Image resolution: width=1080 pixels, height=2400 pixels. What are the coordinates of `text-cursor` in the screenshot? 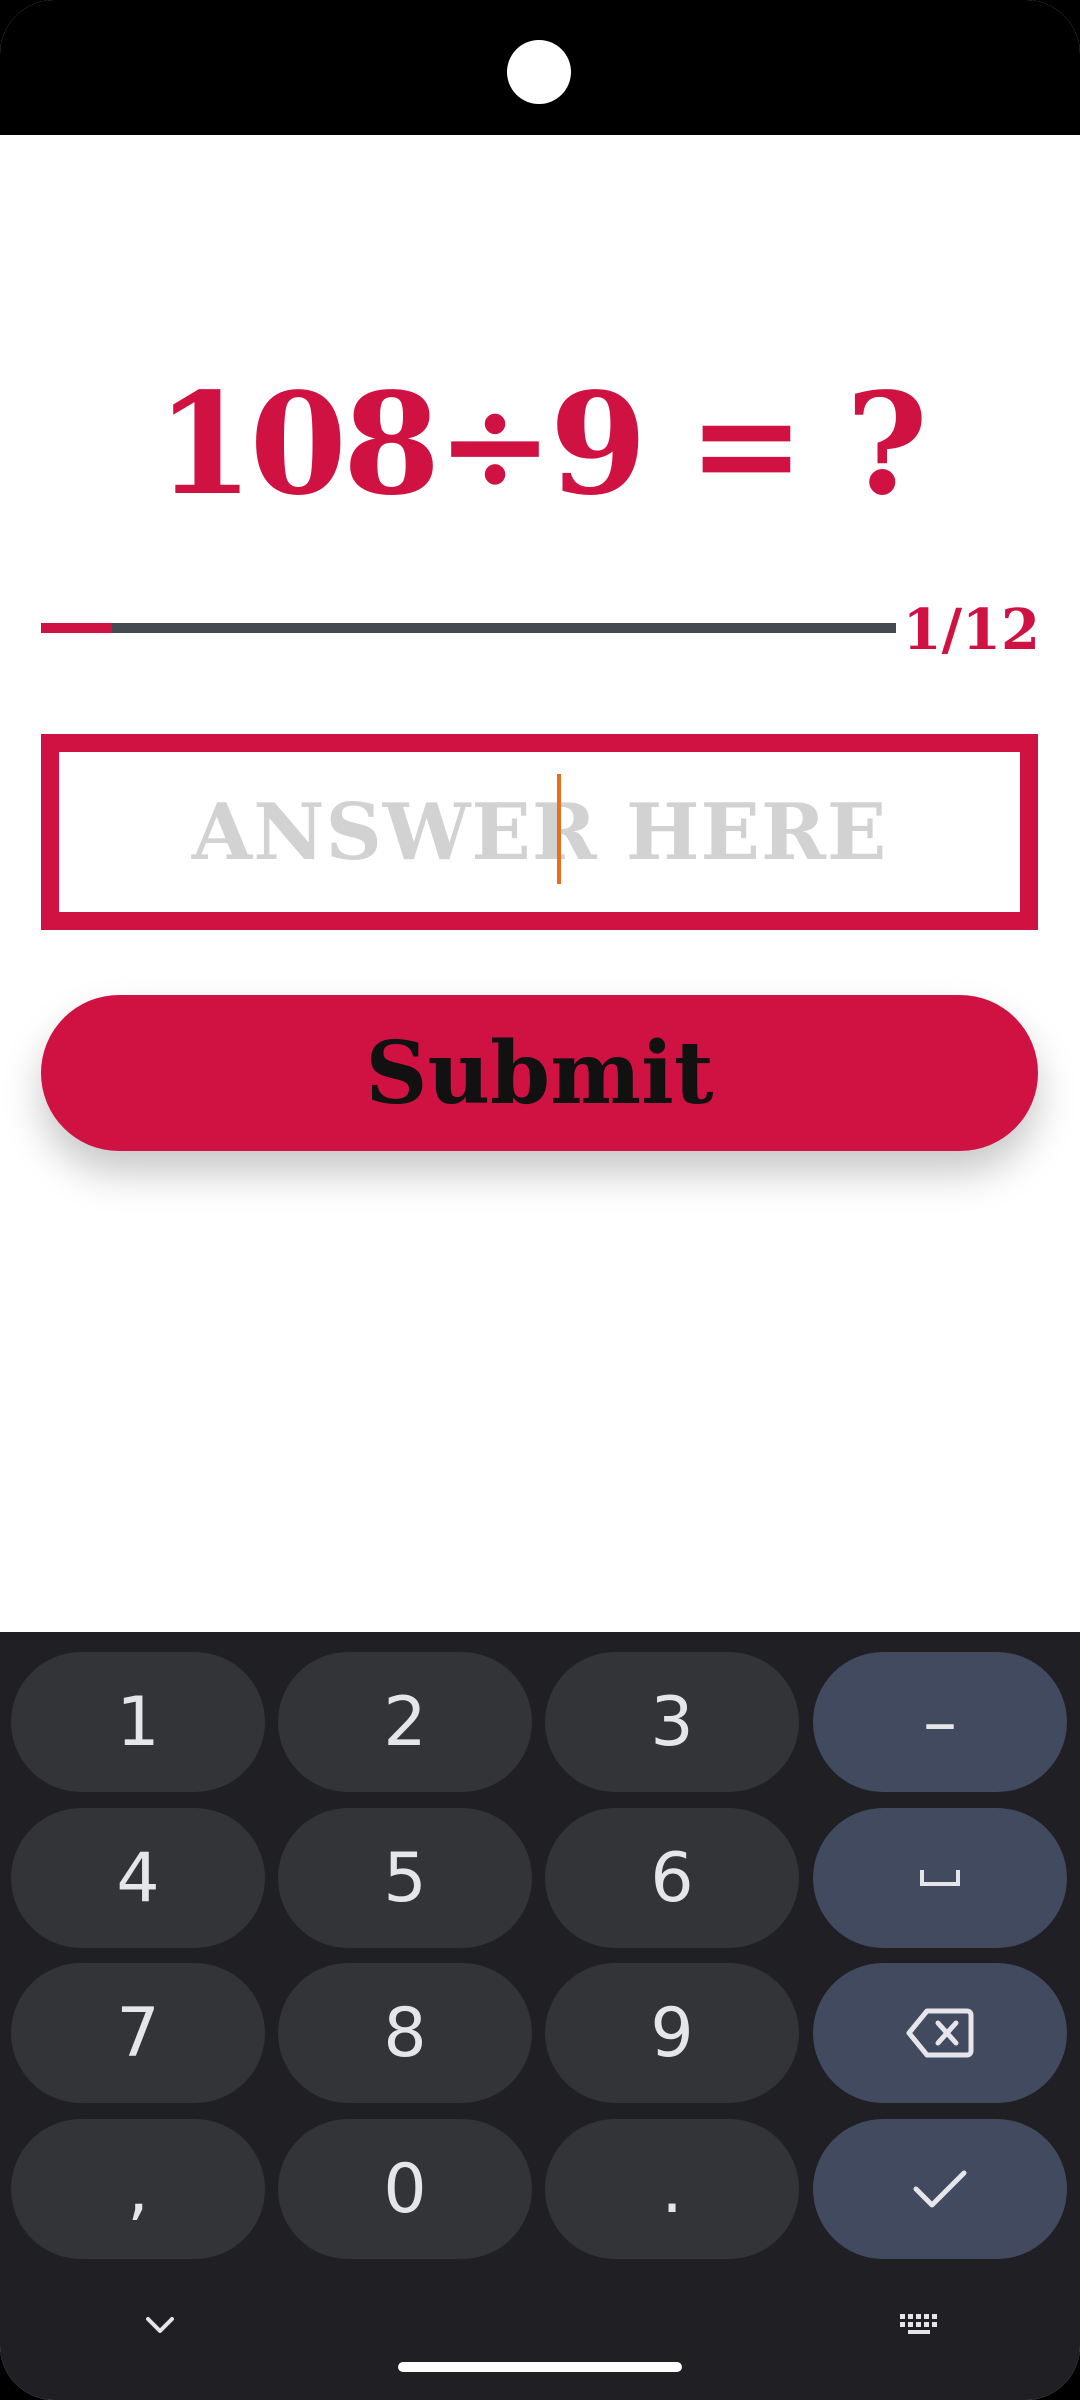 It's located at (559, 829).